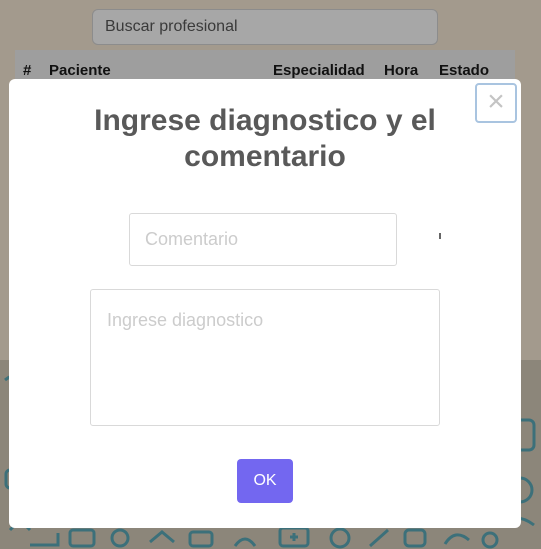 The width and height of the screenshot is (541, 549). I want to click on column-header-estado: Estado, so click(464, 70).